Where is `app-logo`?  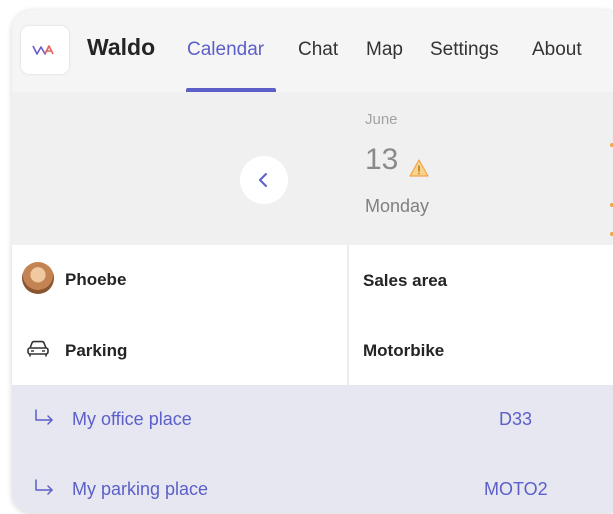 app-logo is located at coordinates (45, 50).